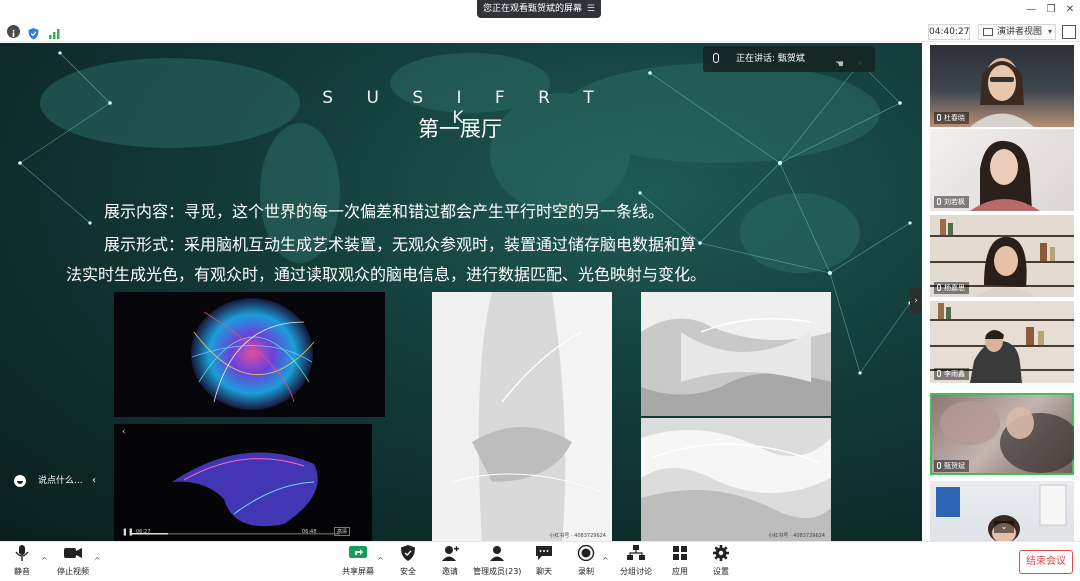 The width and height of the screenshot is (1080, 581). I want to click on manage-members-label: 管理成员(23), so click(497, 571).